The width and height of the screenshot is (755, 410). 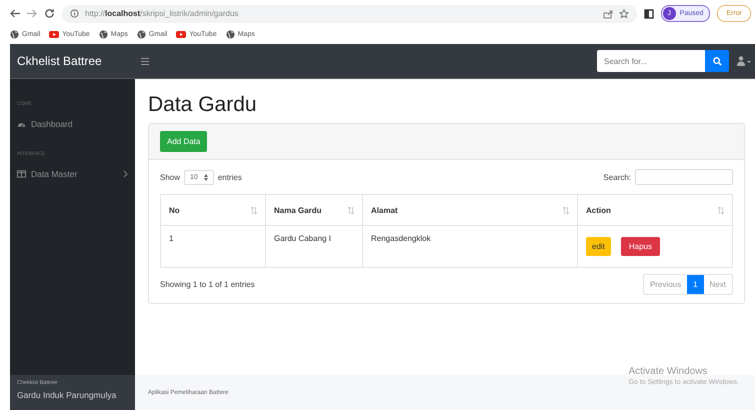 I want to click on column-header: Nama Gardu, so click(x=314, y=210).